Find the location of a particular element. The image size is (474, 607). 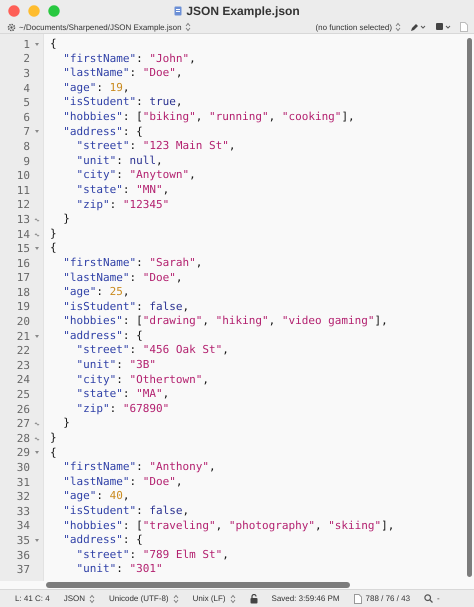

path-menu: ~/Documents/Sharpened/JSON Example.json is located at coordinates (100, 27).